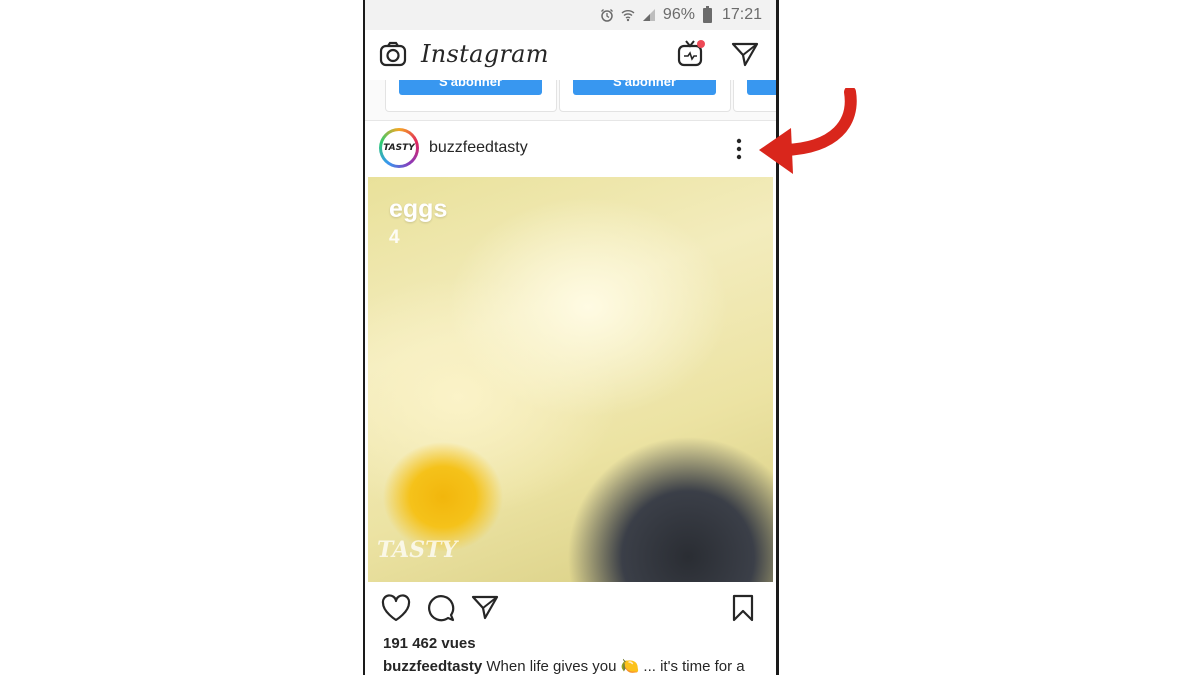 The height and width of the screenshot is (675, 1200). Describe the element at coordinates (396, 610) in the screenshot. I see `like-heart-icon` at that location.